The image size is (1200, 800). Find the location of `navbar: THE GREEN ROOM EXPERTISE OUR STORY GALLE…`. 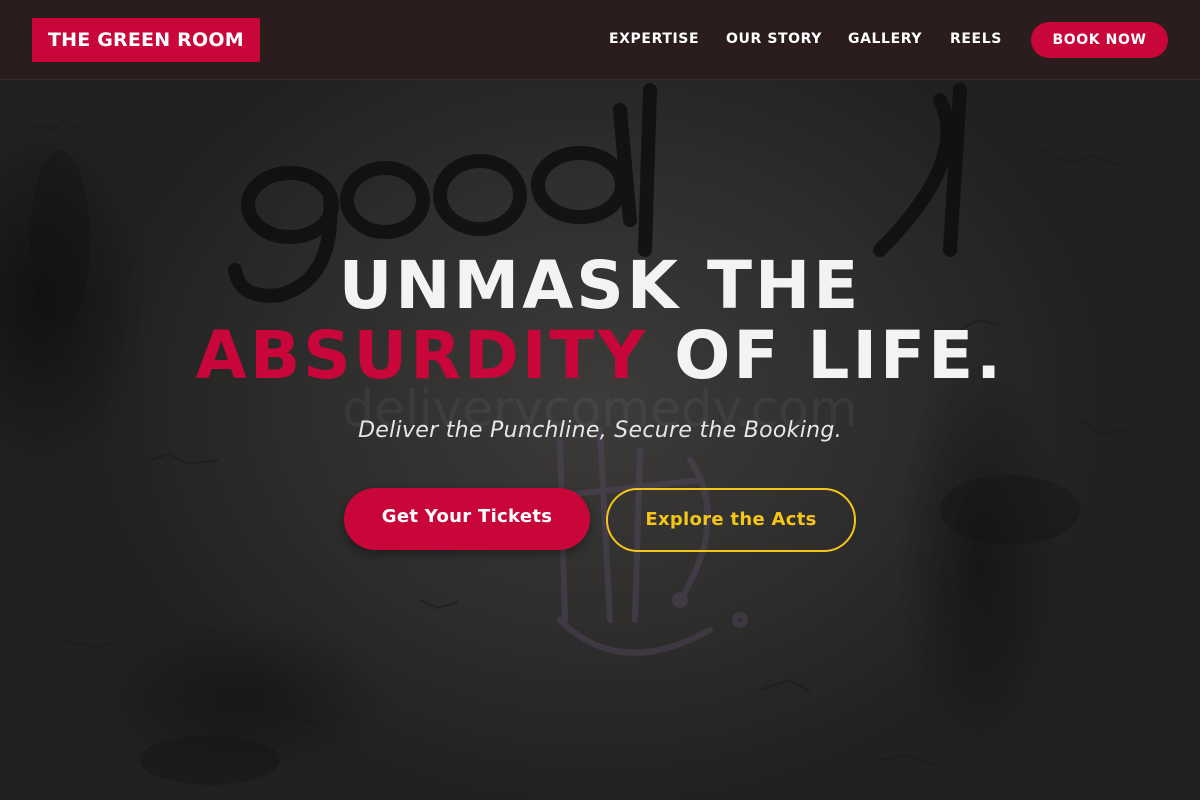

navbar: THE GREEN ROOM EXPERTISE OUR STORY GALLE… is located at coordinates (600, 40).